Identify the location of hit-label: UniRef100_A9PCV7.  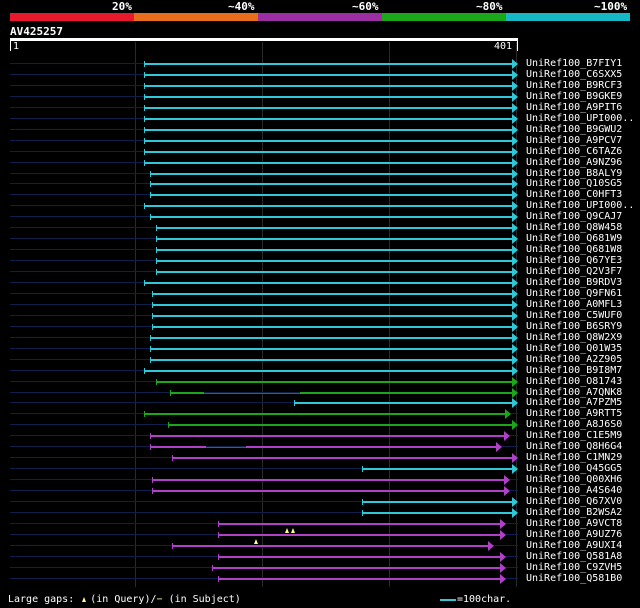
(574, 140).